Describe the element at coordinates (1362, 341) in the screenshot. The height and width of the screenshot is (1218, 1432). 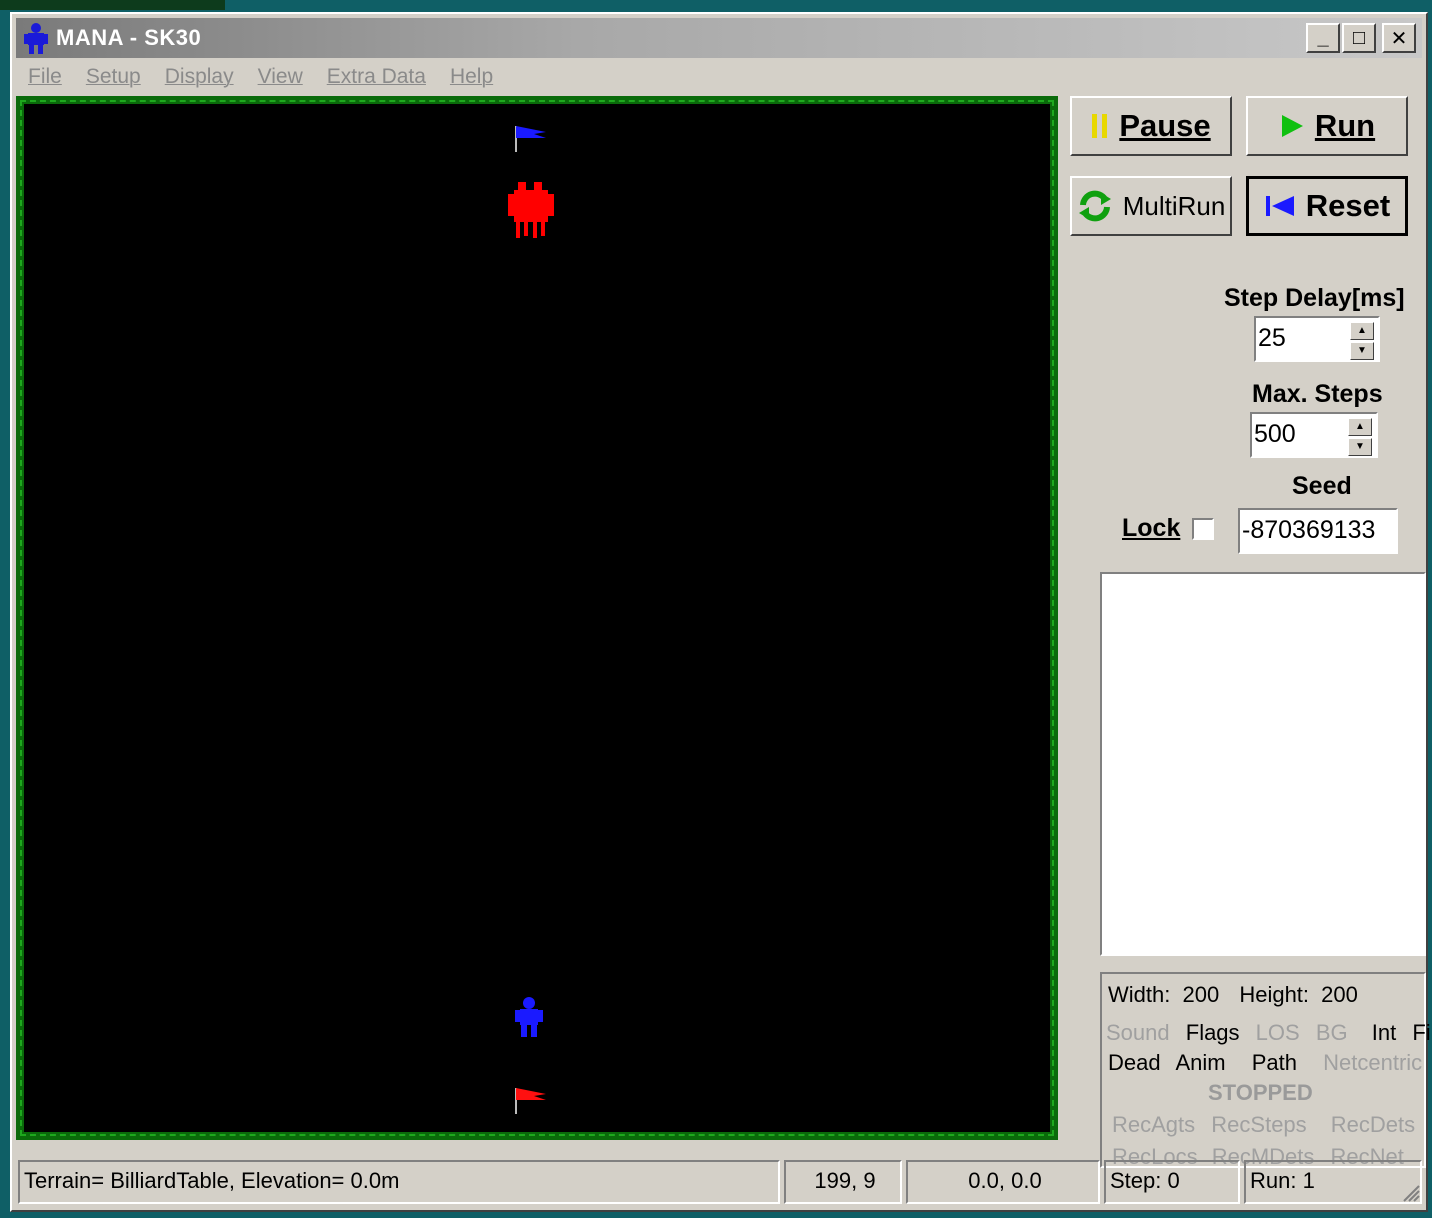
I see `step-delay-arrows: ▲ ▼` at that location.